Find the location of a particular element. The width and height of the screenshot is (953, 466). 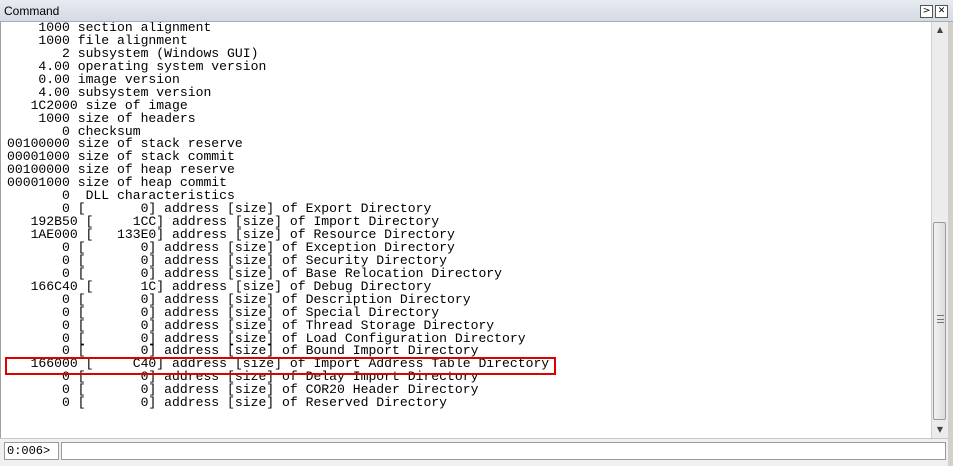

scrollbar-thumb is located at coordinates (939, 321).